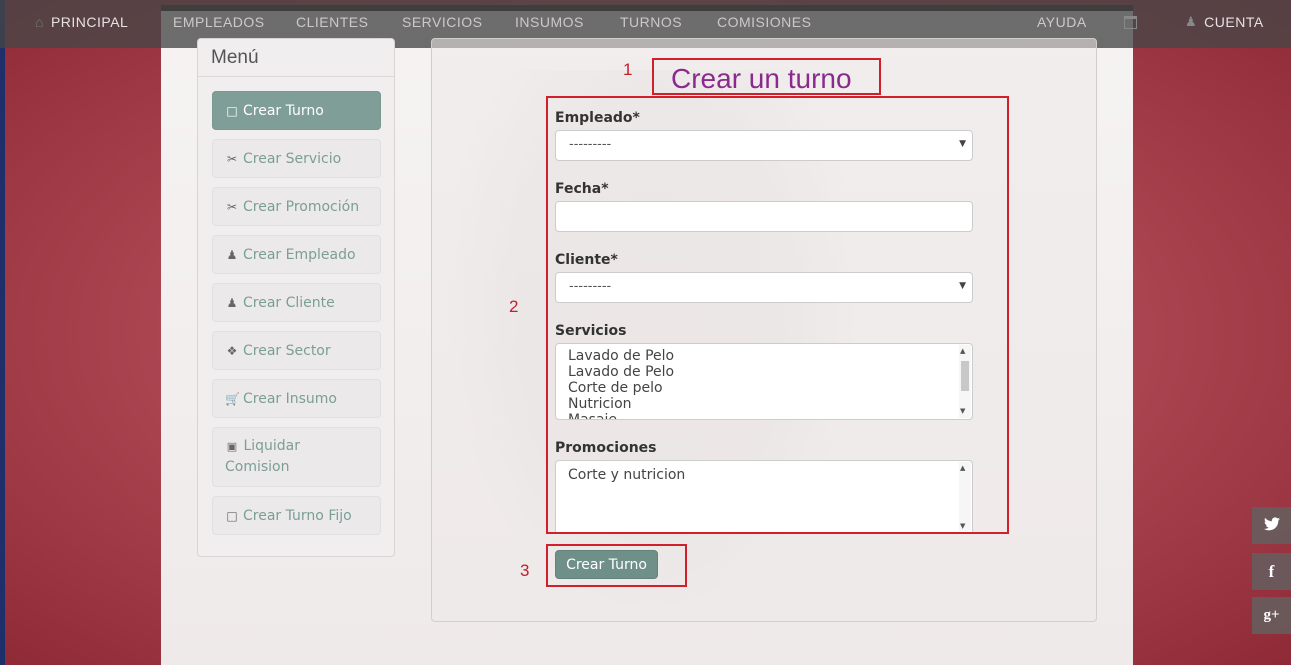 The image size is (1291, 665). I want to click on menu-item-crear-turno-fijo: □ Crear Turno Fijo, so click(296, 515).